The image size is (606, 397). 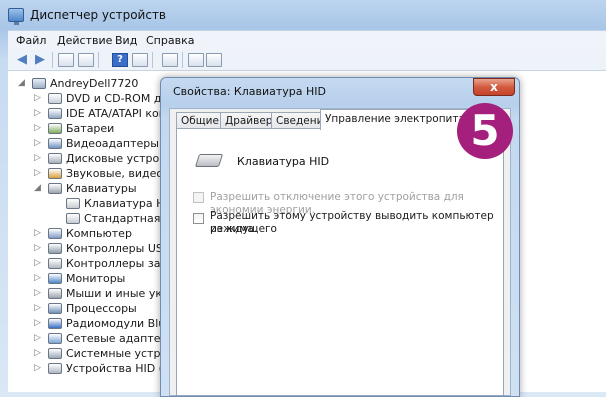 What do you see at coordinates (250, 91) in the screenshot?
I see `dialog-title: Свойства: Клавиатура HID` at bounding box center [250, 91].